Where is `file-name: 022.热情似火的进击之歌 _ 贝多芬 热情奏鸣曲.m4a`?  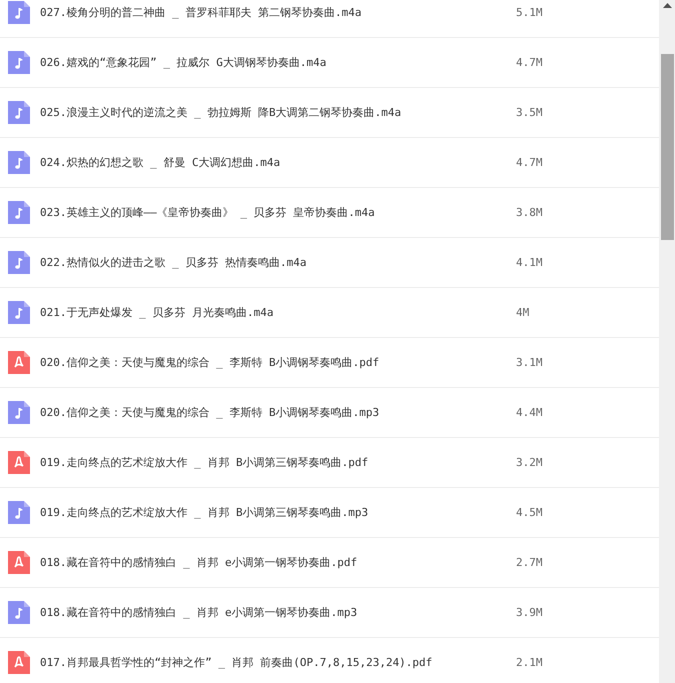
file-name: 022.热情似火的进击之歌 _ 贝多芬 热情奏鸣曲.m4a is located at coordinates (278, 262).